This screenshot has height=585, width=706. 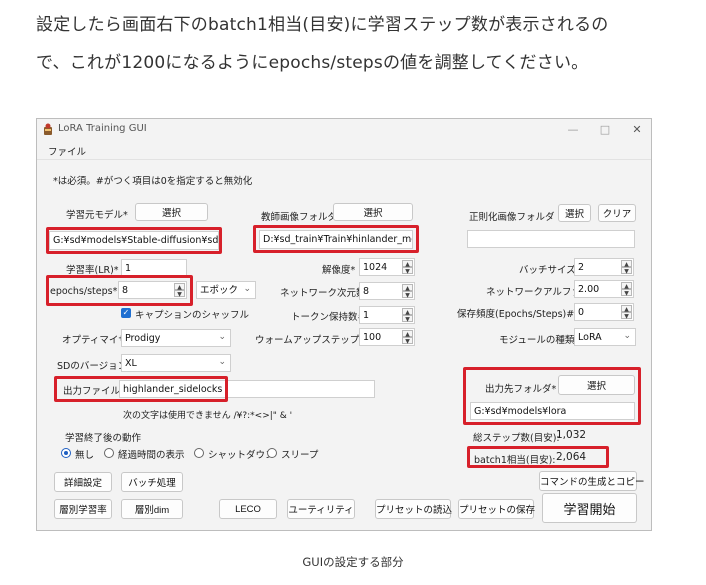 What do you see at coordinates (387, 315) in the screenshot?
I see `token-keep-input: 1 ▲ ▼` at bounding box center [387, 315].